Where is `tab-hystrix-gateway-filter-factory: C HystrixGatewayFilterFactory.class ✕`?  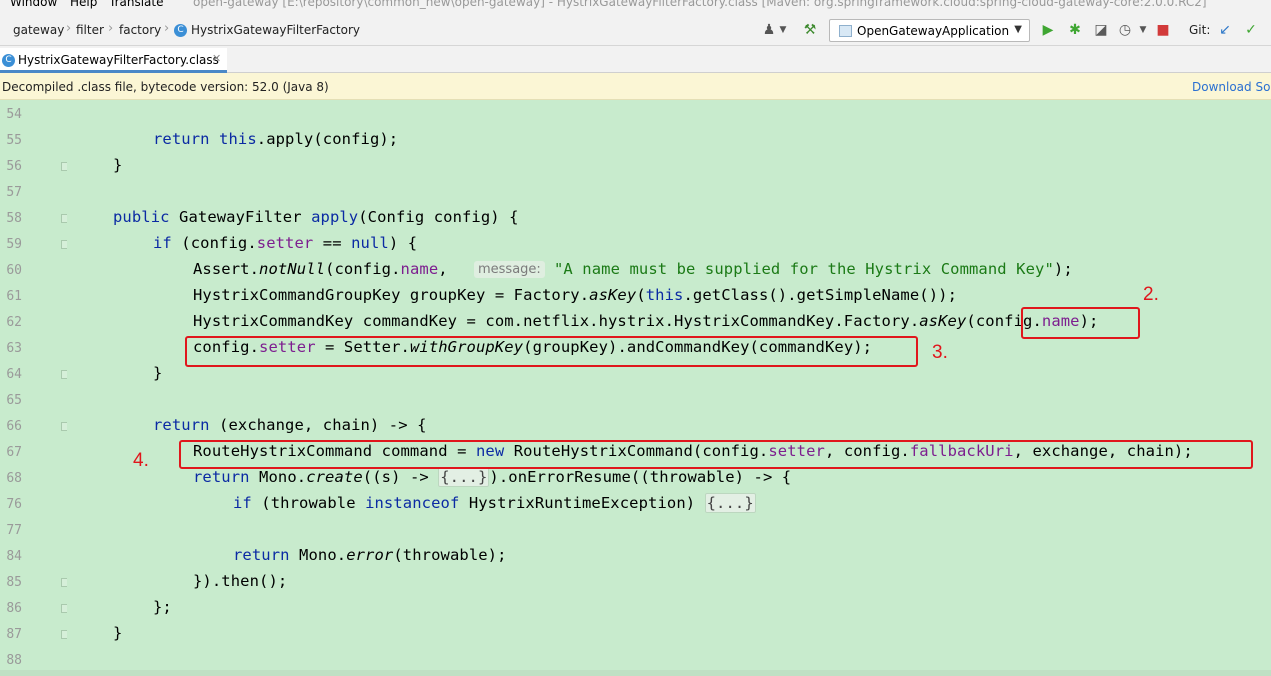
tab-hystrix-gateway-filter-factory: C HystrixGatewayFilterFactory.class ✕ is located at coordinates (113, 60).